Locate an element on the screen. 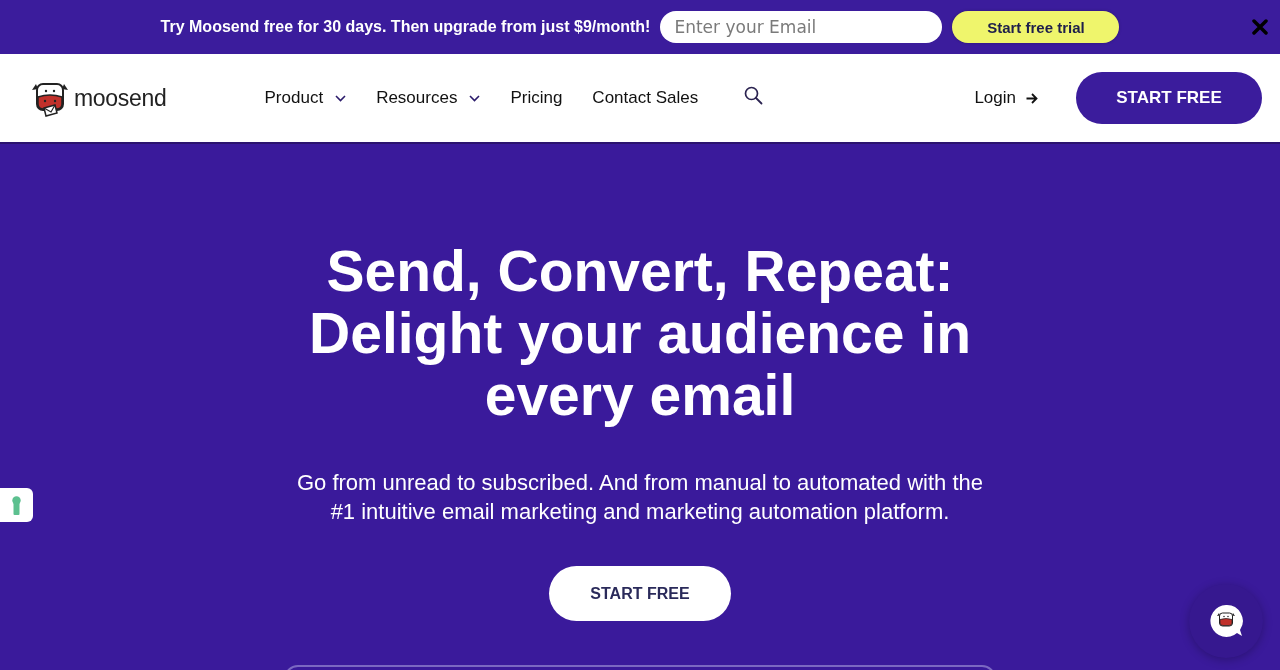  email-input-field: Enter your Email is located at coordinates (801, 27).